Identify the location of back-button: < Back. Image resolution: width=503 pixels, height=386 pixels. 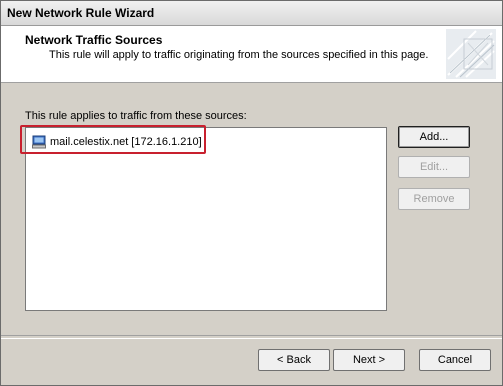
(294, 360).